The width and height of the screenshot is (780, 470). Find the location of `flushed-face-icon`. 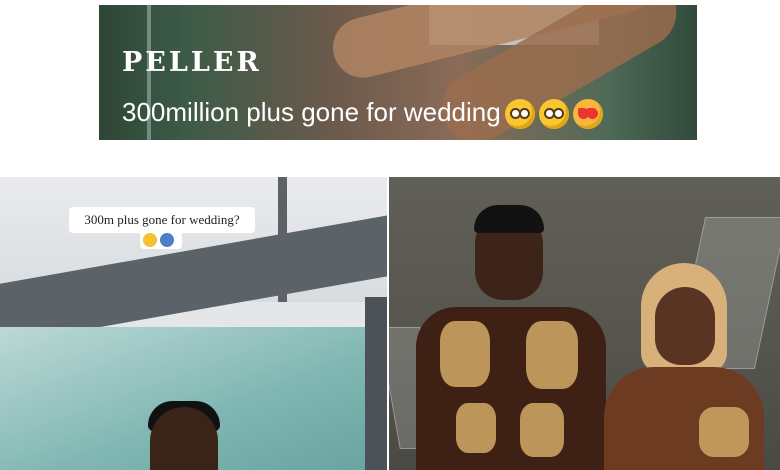

flushed-face-icon is located at coordinates (519, 114).